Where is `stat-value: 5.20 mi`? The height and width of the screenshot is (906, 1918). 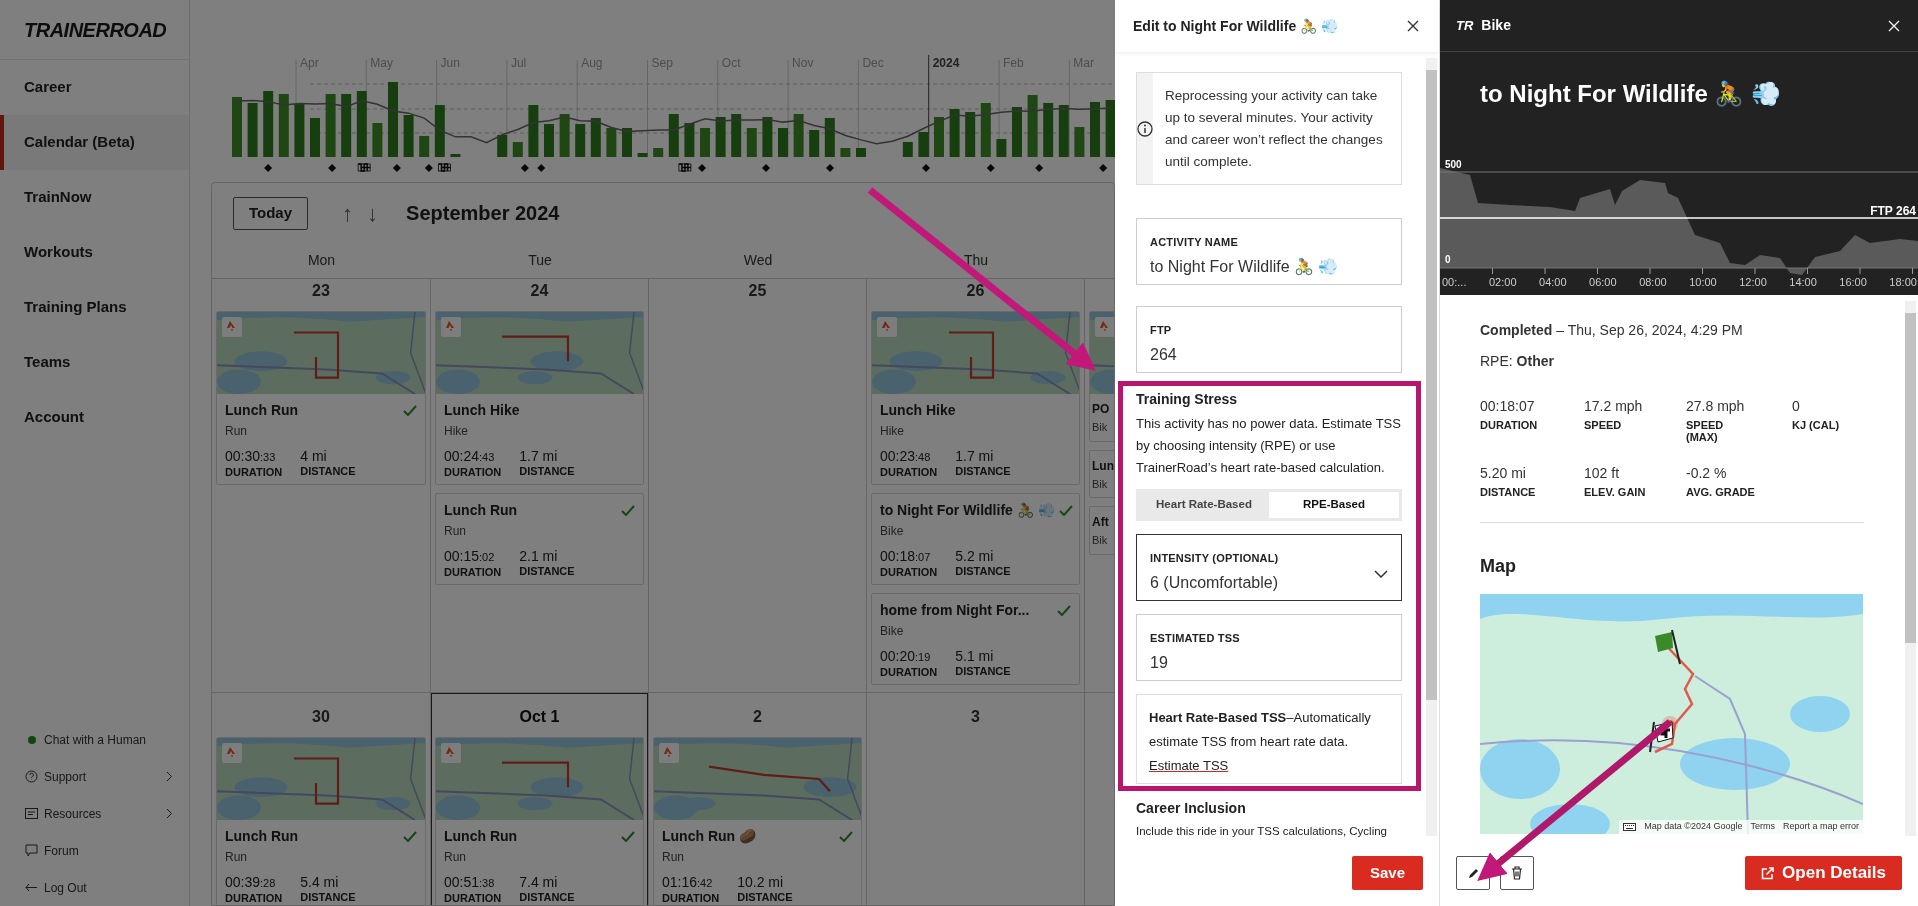
stat-value: 5.20 mi is located at coordinates (1503, 473).